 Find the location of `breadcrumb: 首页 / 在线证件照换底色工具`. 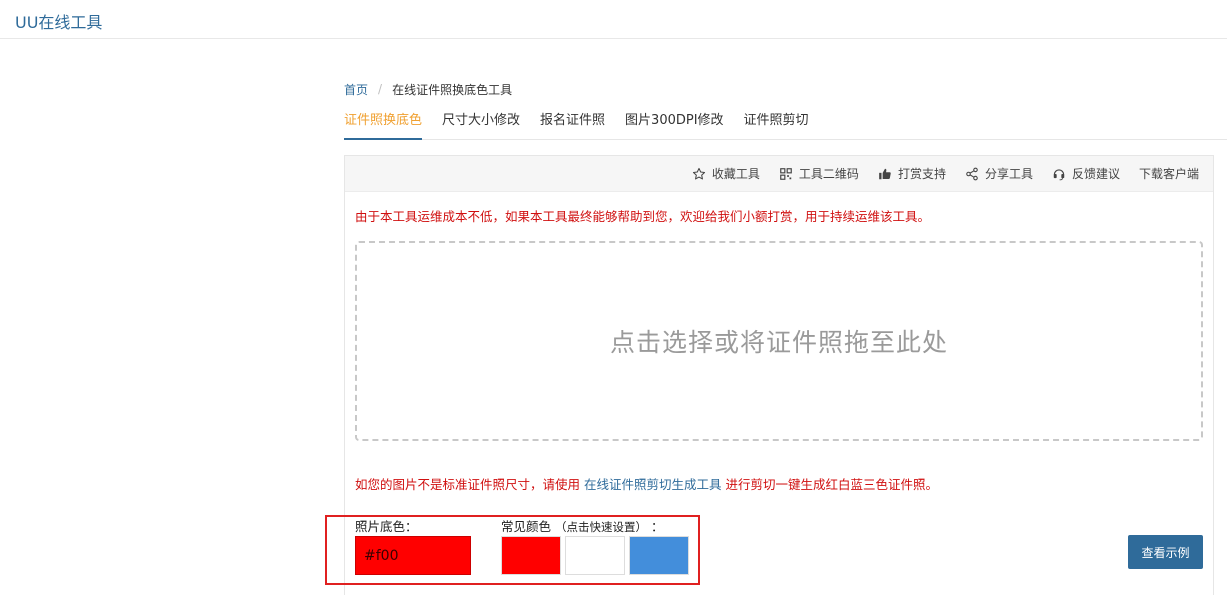

breadcrumb: 首页 / 在线证件照换底色工具 is located at coordinates (428, 89).